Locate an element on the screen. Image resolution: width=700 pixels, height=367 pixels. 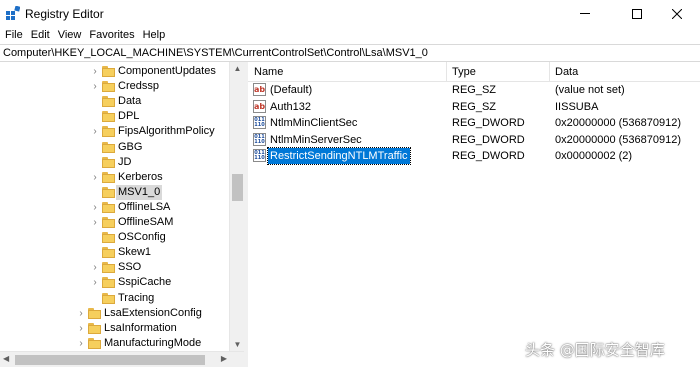
tree-item: › FipsAlgorithmPolicy is located at coordinates (115, 131).